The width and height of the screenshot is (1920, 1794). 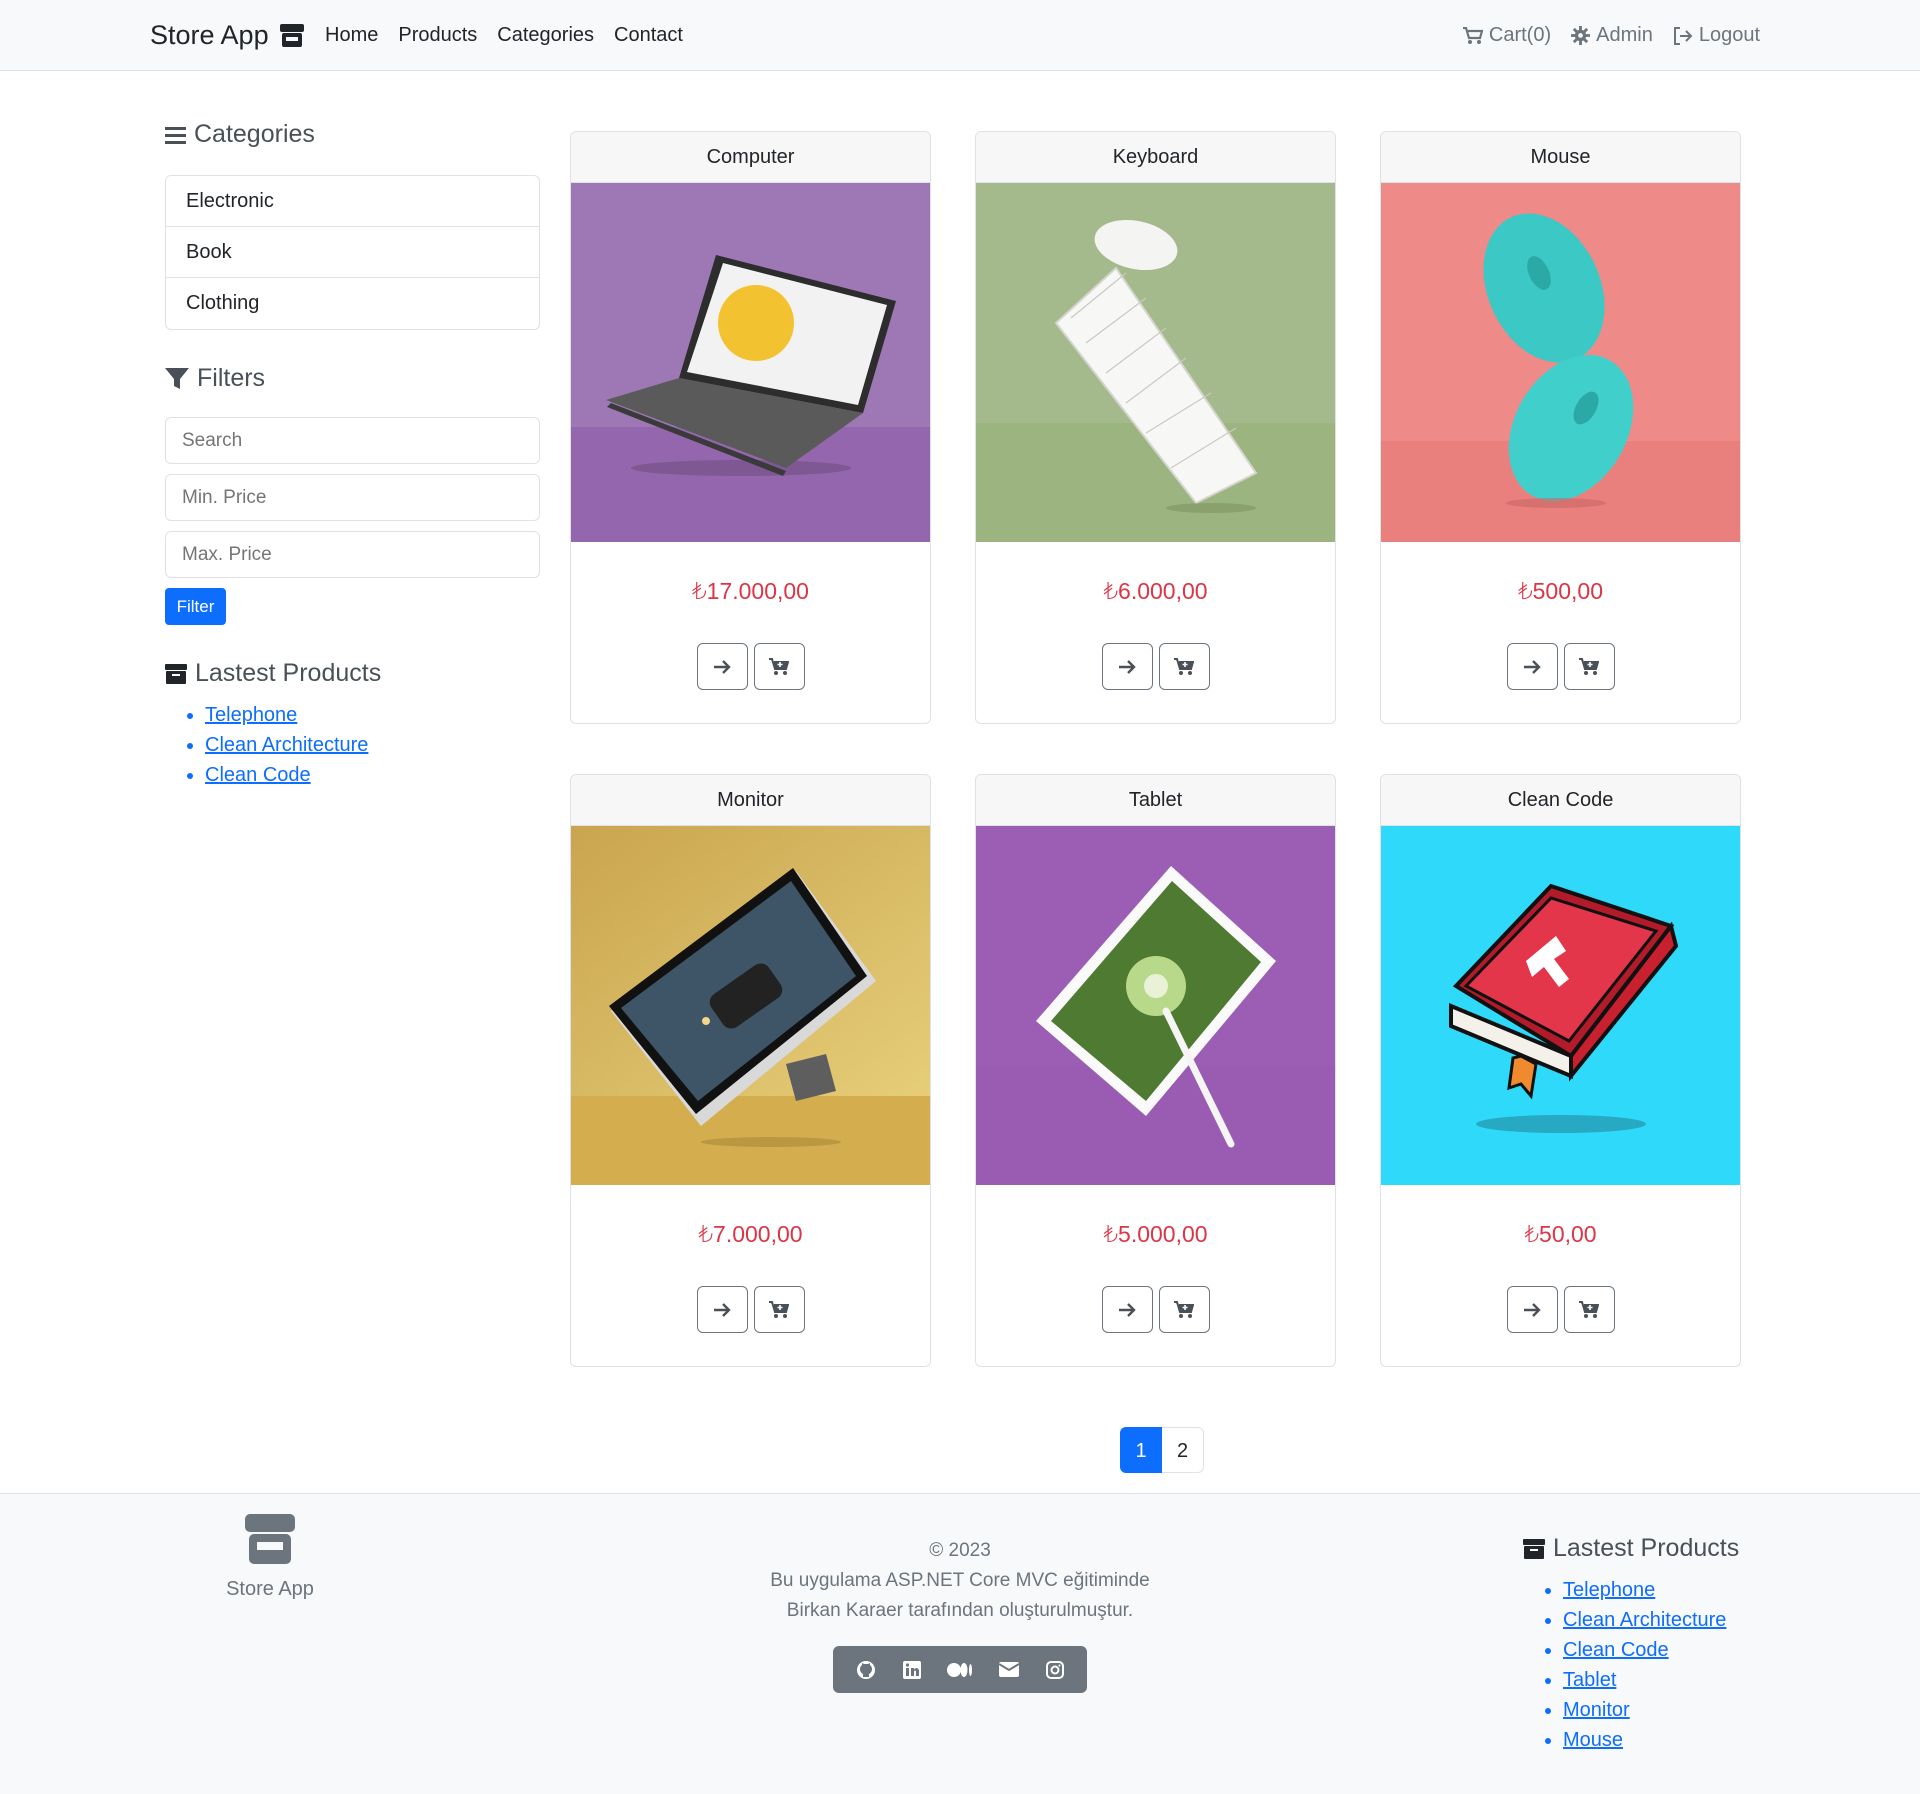 I want to click on latest-link-clean-architecture: Clean Architecture, so click(x=286, y=745).